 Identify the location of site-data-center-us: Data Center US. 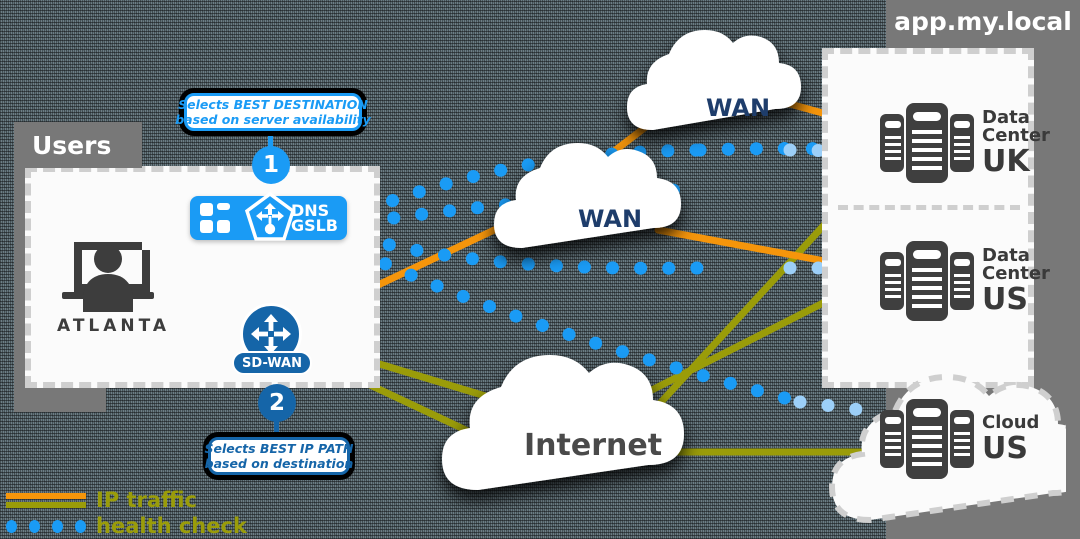
(965, 281).